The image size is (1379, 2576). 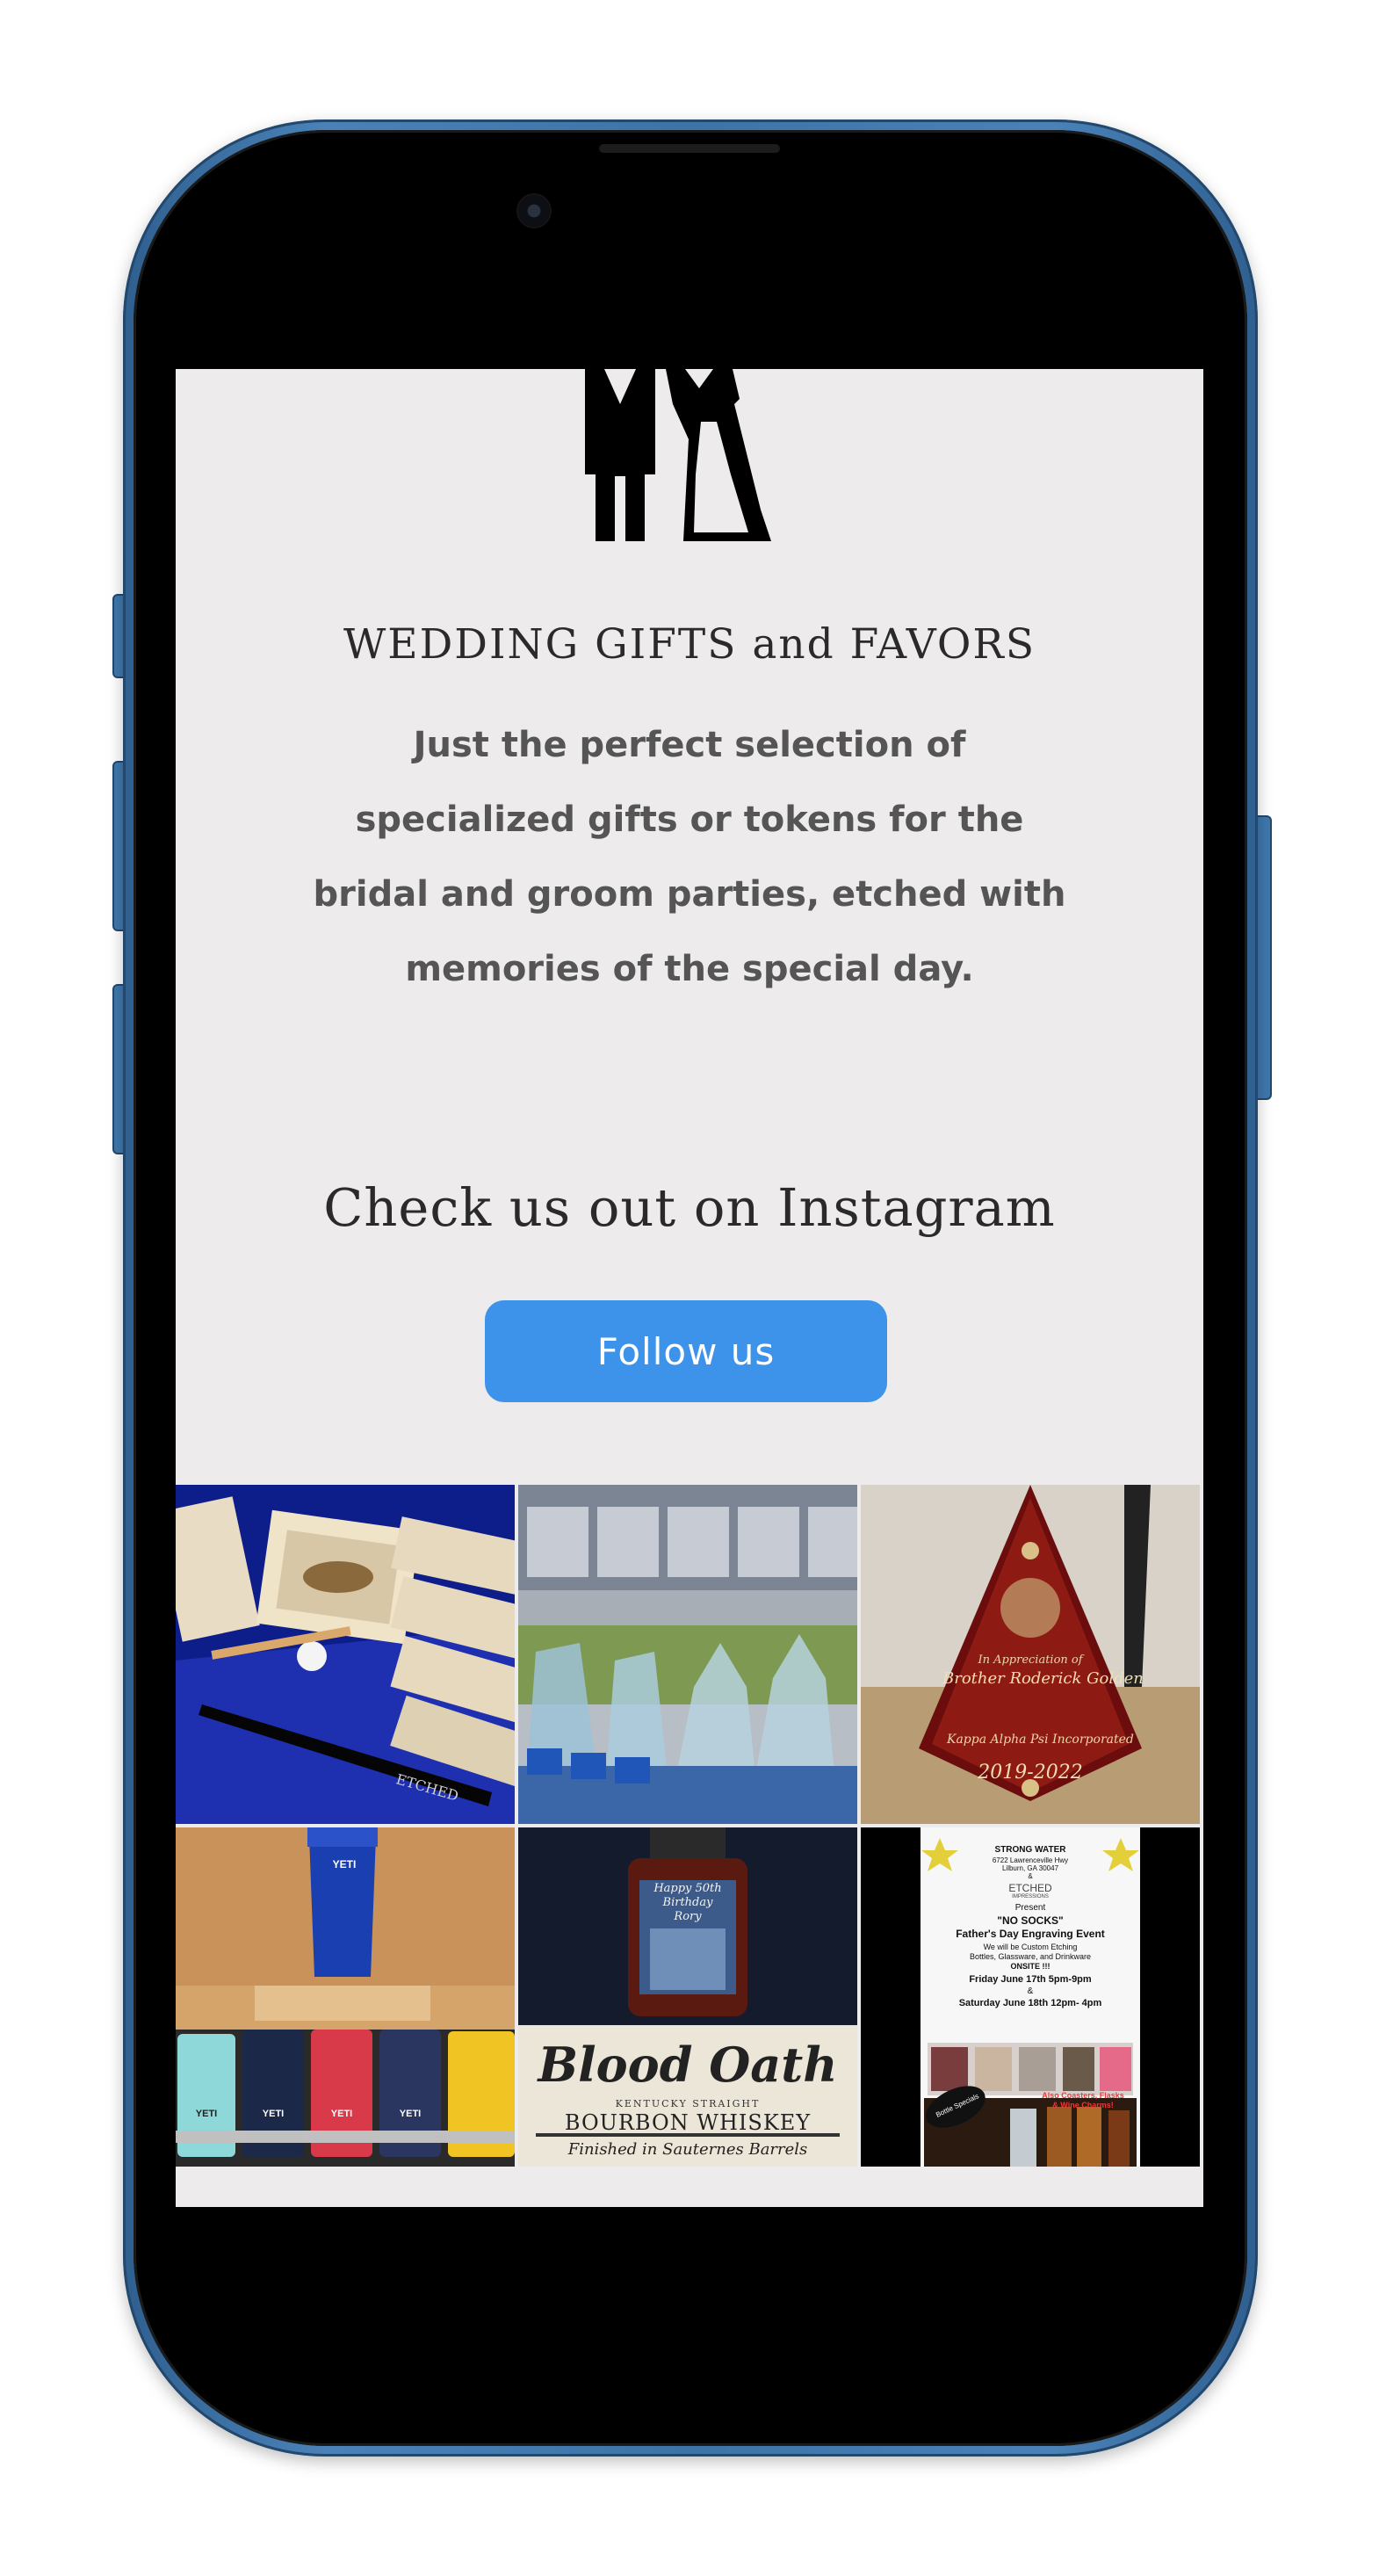 I want to click on post-caption: Birthday, so click(x=687, y=1902).